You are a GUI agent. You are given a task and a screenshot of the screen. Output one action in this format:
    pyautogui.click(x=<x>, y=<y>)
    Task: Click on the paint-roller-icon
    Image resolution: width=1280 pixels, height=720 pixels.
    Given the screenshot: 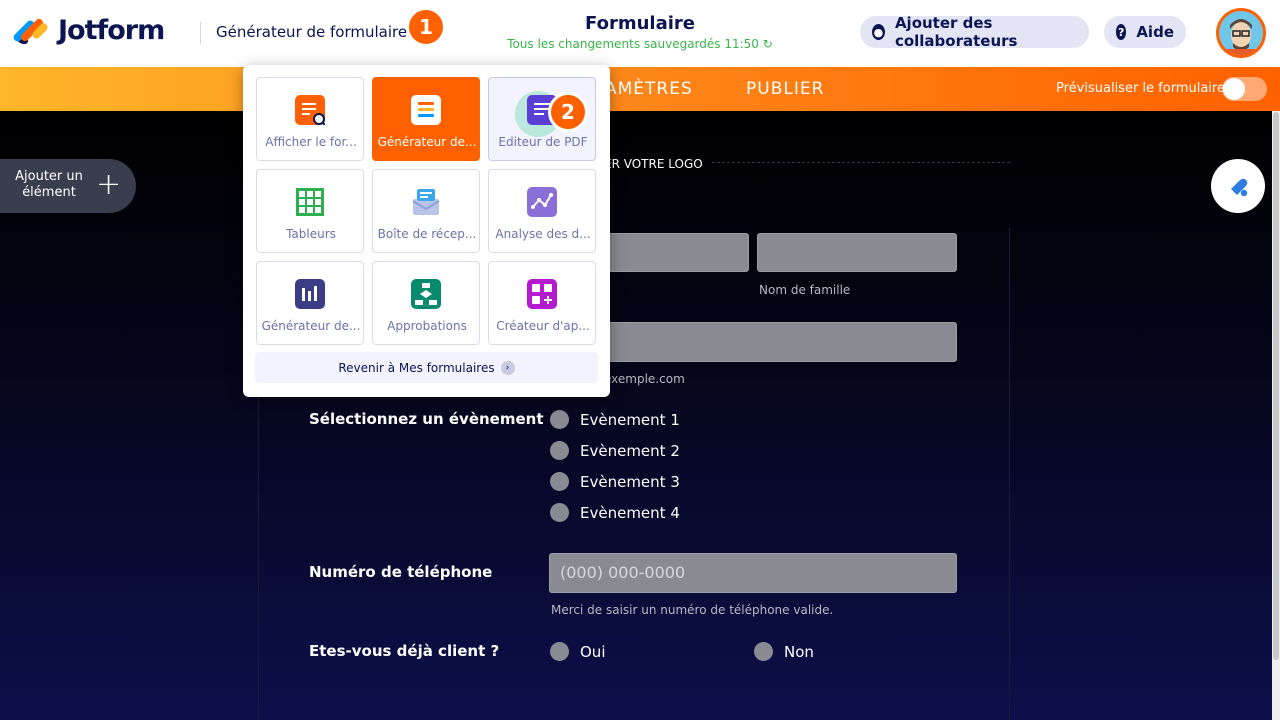 What is the action you would take?
    pyautogui.click(x=1239, y=187)
    